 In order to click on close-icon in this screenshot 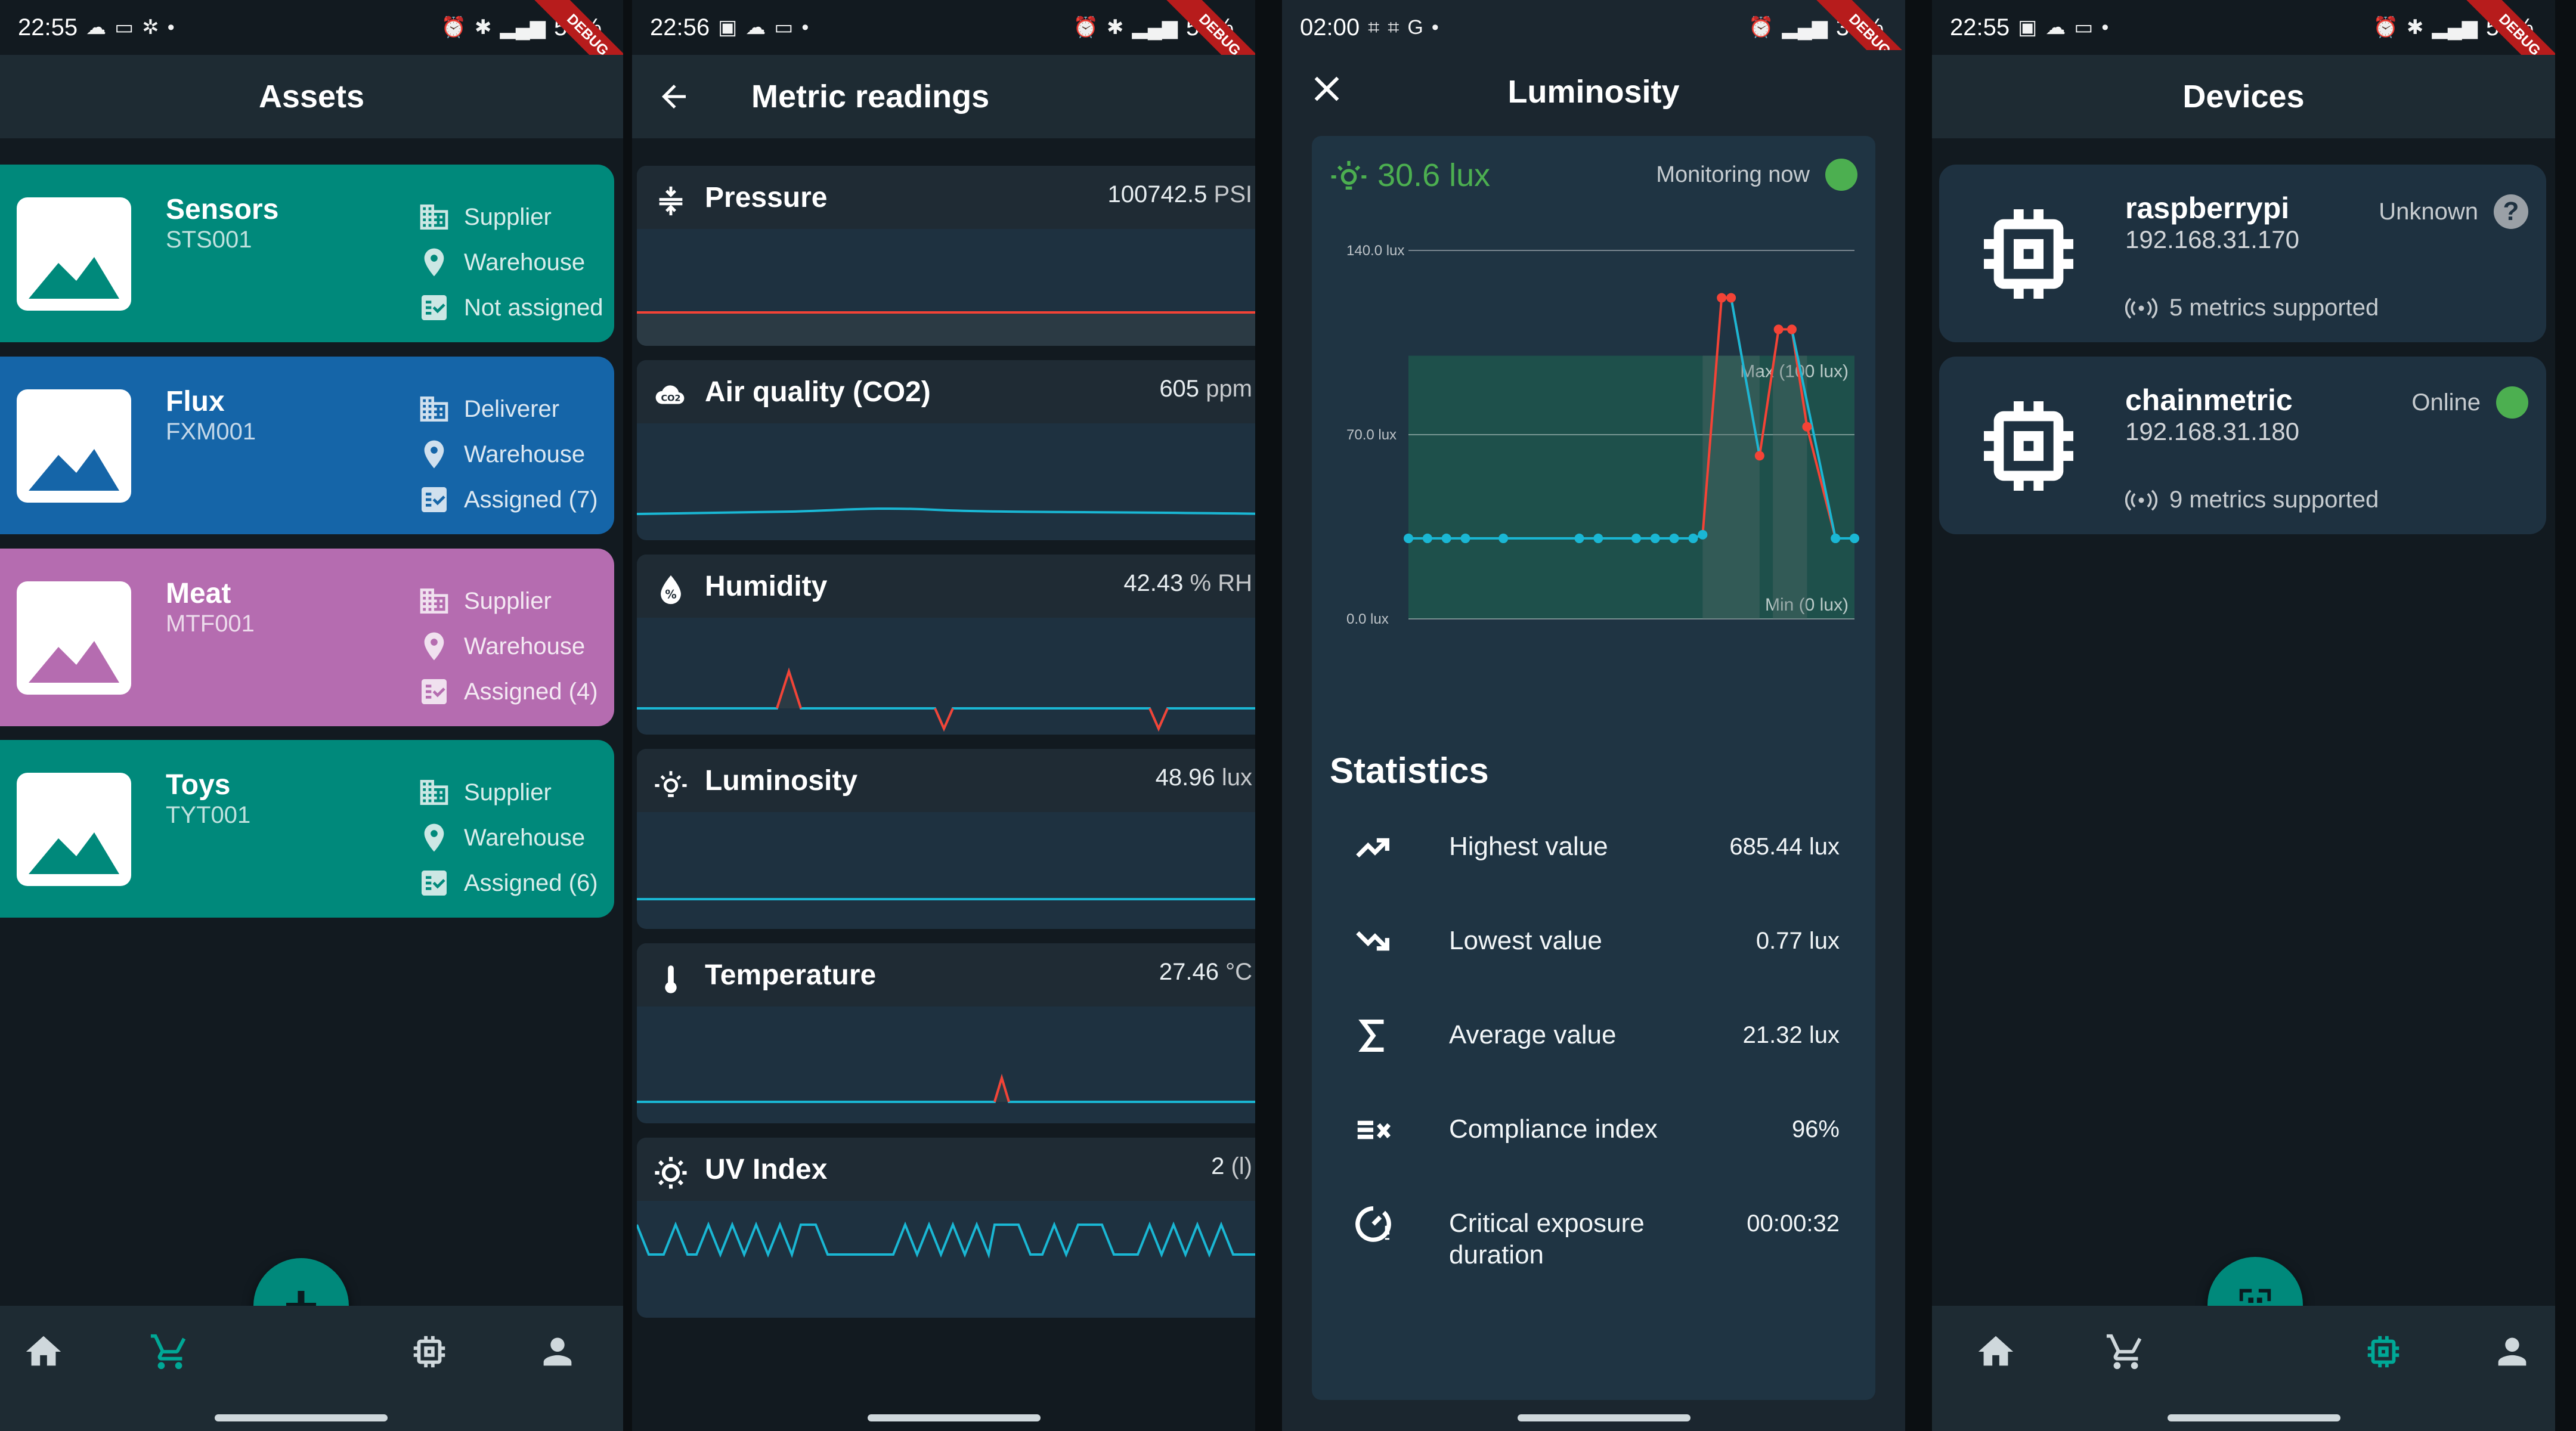, I will do `click(1327, 89)`.